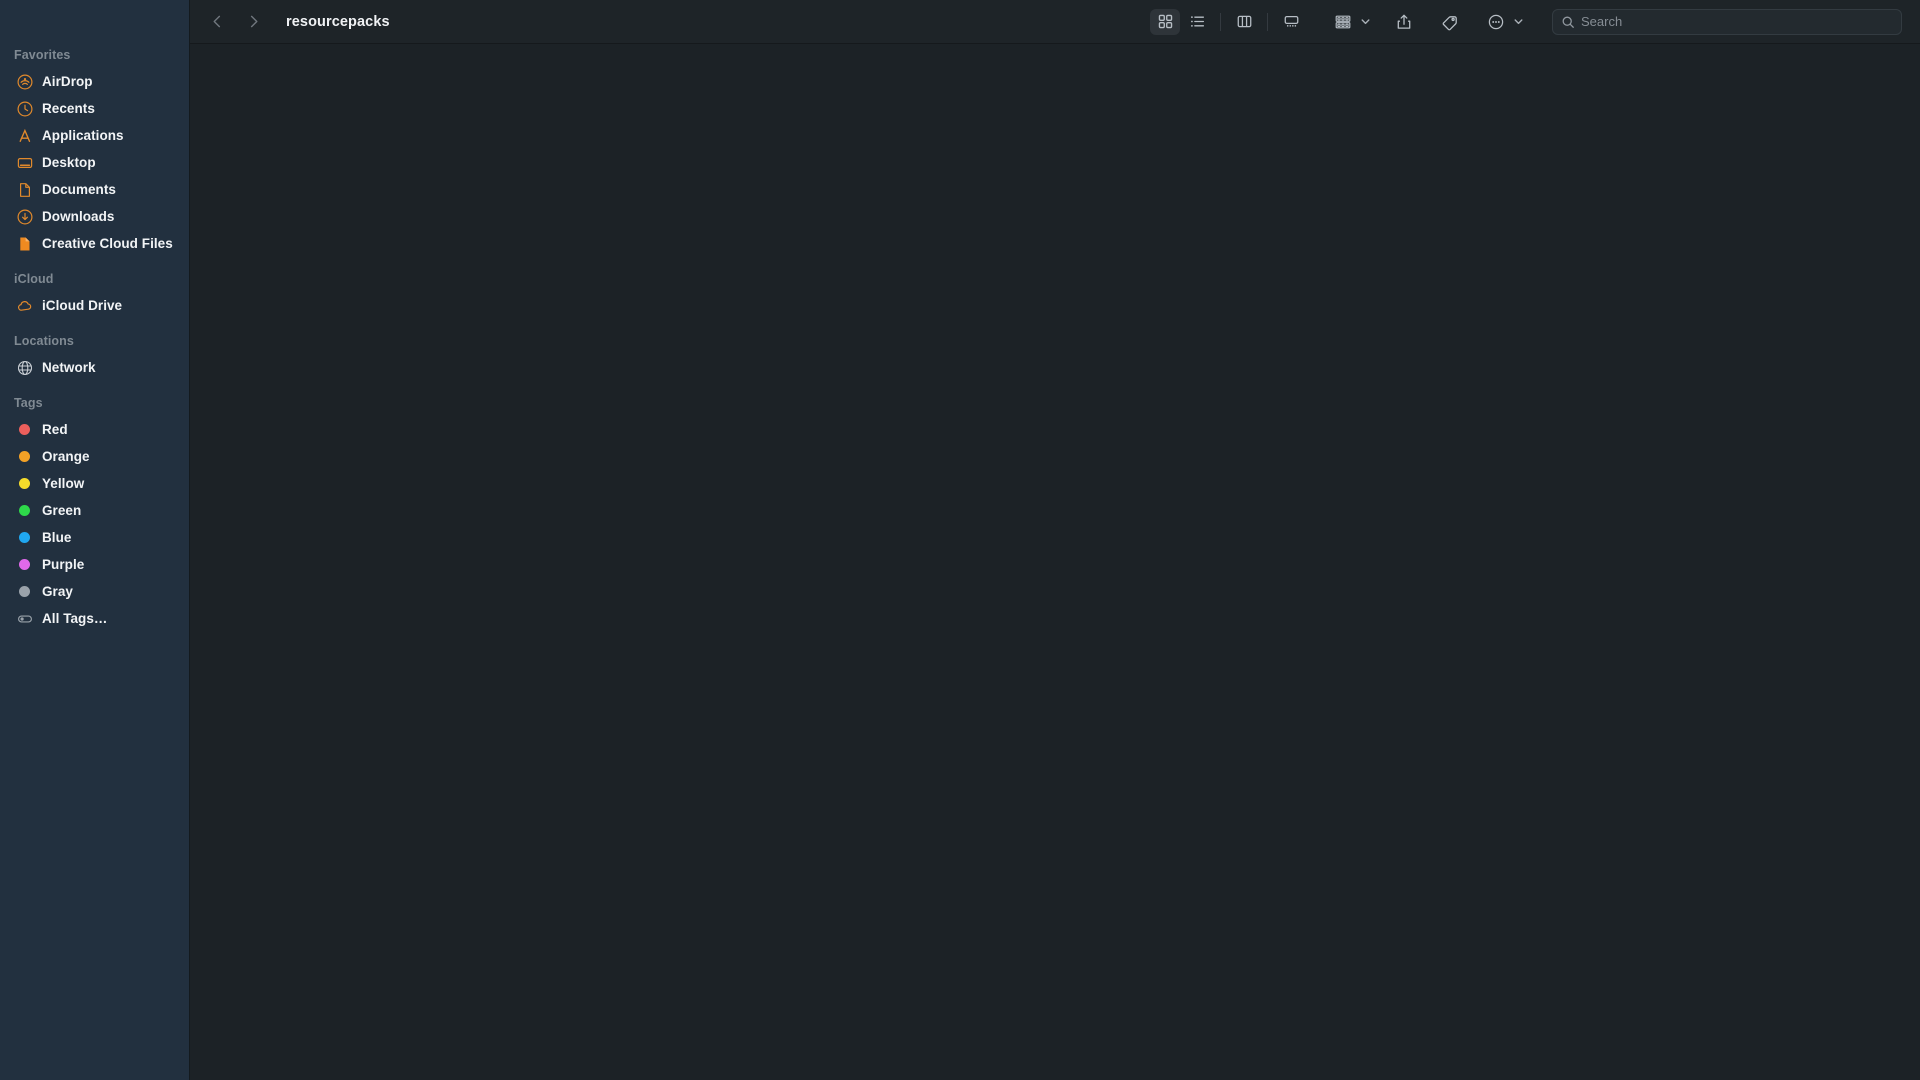 The image size is (1920, 1080). I want to click on back-button, so click(217, 22).